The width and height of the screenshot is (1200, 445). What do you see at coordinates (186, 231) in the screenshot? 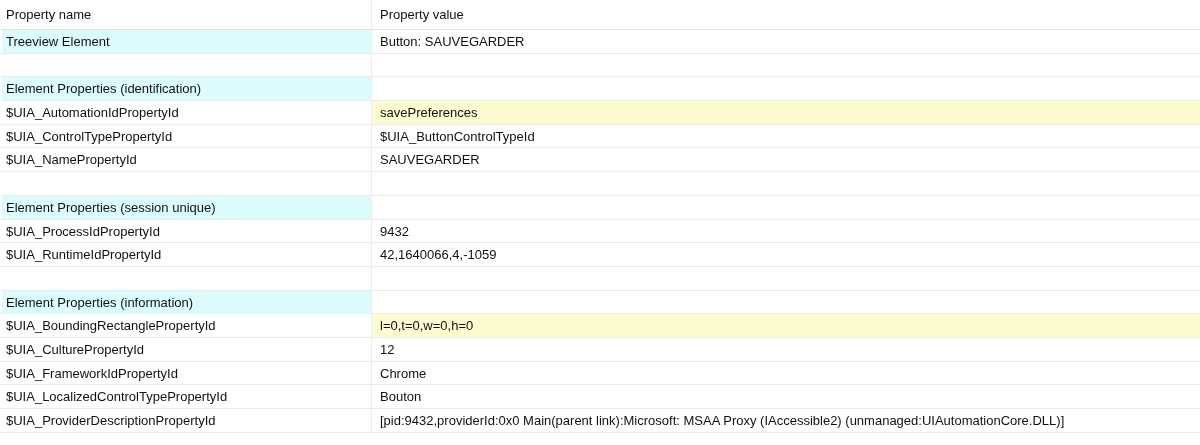
I see `property-name: $UIA_ProcessIdPropertyId` at bounding box center [186, 231].